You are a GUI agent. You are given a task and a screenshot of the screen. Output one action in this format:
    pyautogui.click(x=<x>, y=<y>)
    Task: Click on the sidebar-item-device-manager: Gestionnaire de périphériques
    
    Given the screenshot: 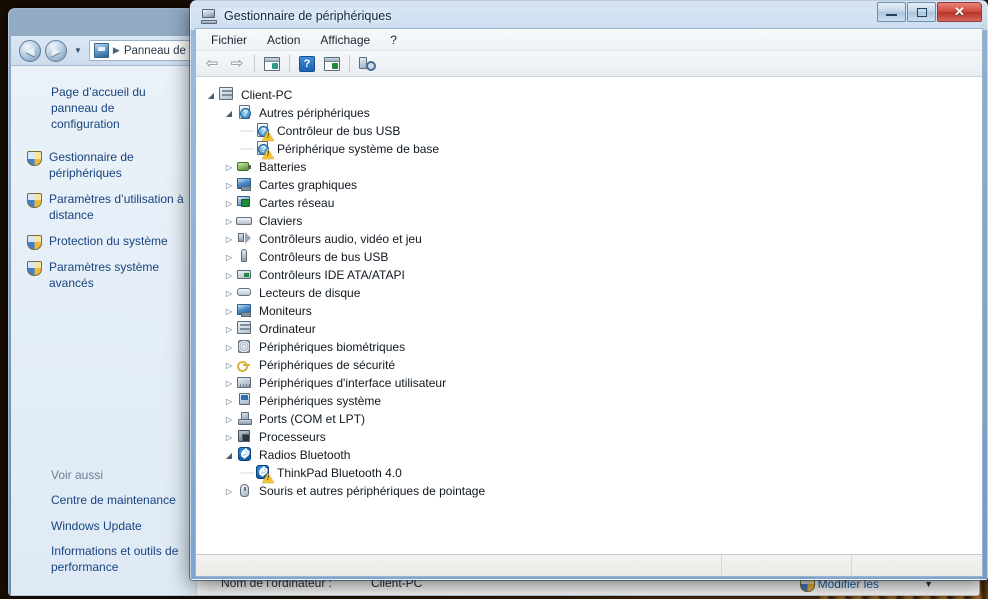 What is the action you would take?
    pyautogui.click(x=103, y=166)
    